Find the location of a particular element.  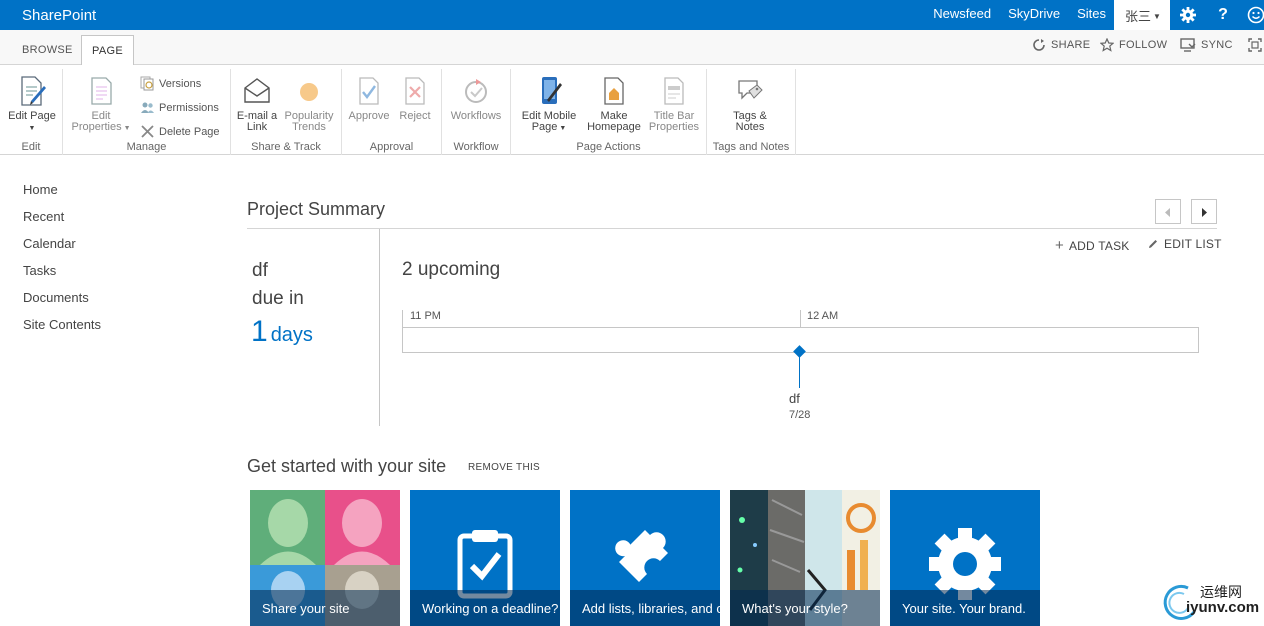

tab-browse: BROWSE is located at coordinates (47, 50).